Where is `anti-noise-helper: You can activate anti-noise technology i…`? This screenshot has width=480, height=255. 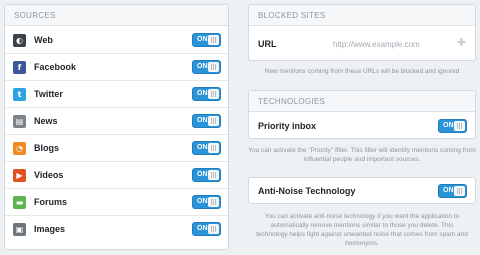 anti-noise-helper: You can activate anti-noise technology i… is located at coordinates (362, 230).